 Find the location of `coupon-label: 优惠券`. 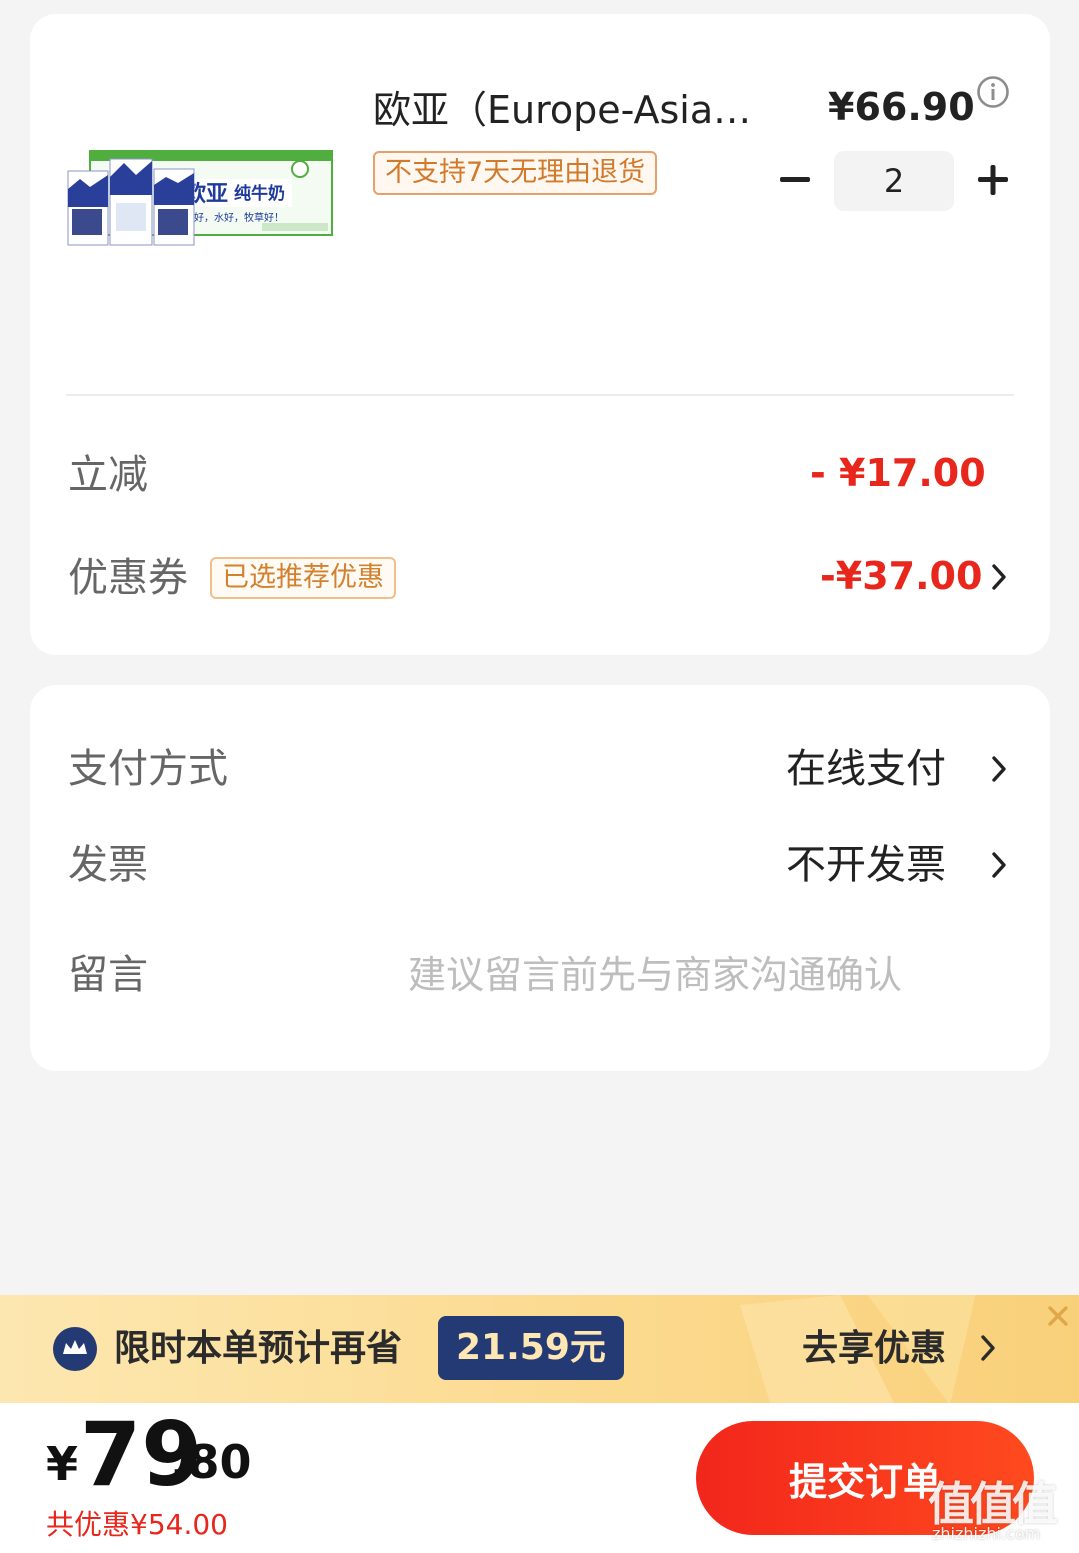

coupon-label: 优惠券 is located at coordinates (128, 578).